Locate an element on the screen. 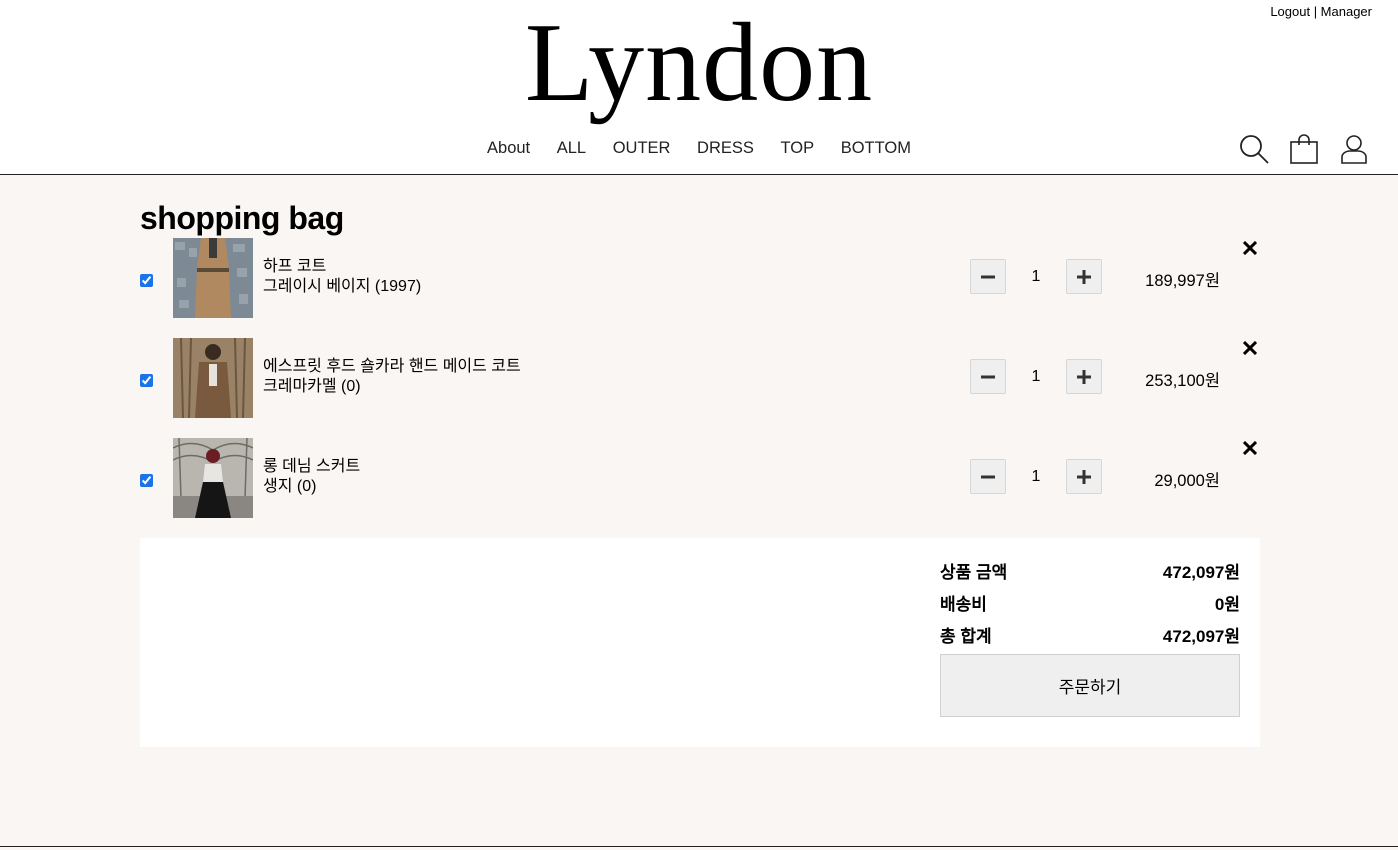 The image size is (1398, 850). product-name: 에스프릿 후드 숄카라 핸드 메이드 코트 is located at coordinates (392, 367).